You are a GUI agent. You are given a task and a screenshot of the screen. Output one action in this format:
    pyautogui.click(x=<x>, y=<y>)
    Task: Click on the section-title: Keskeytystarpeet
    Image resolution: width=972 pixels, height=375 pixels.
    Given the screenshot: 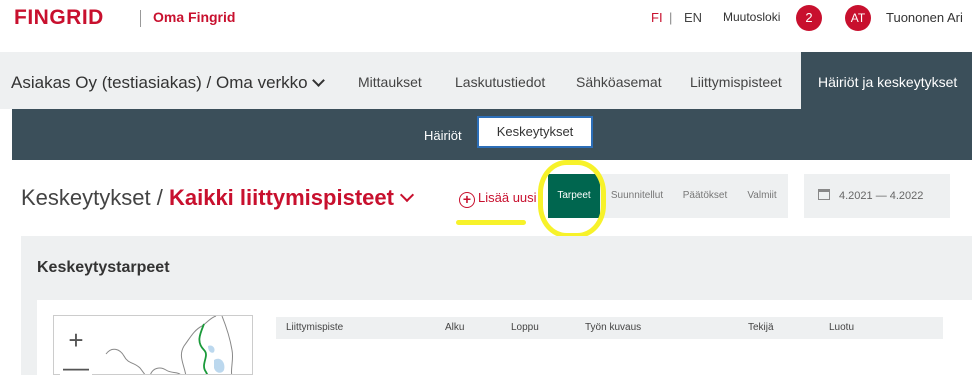 What is the action you would take?
    pyautogui.click(x=103, y=267)
    